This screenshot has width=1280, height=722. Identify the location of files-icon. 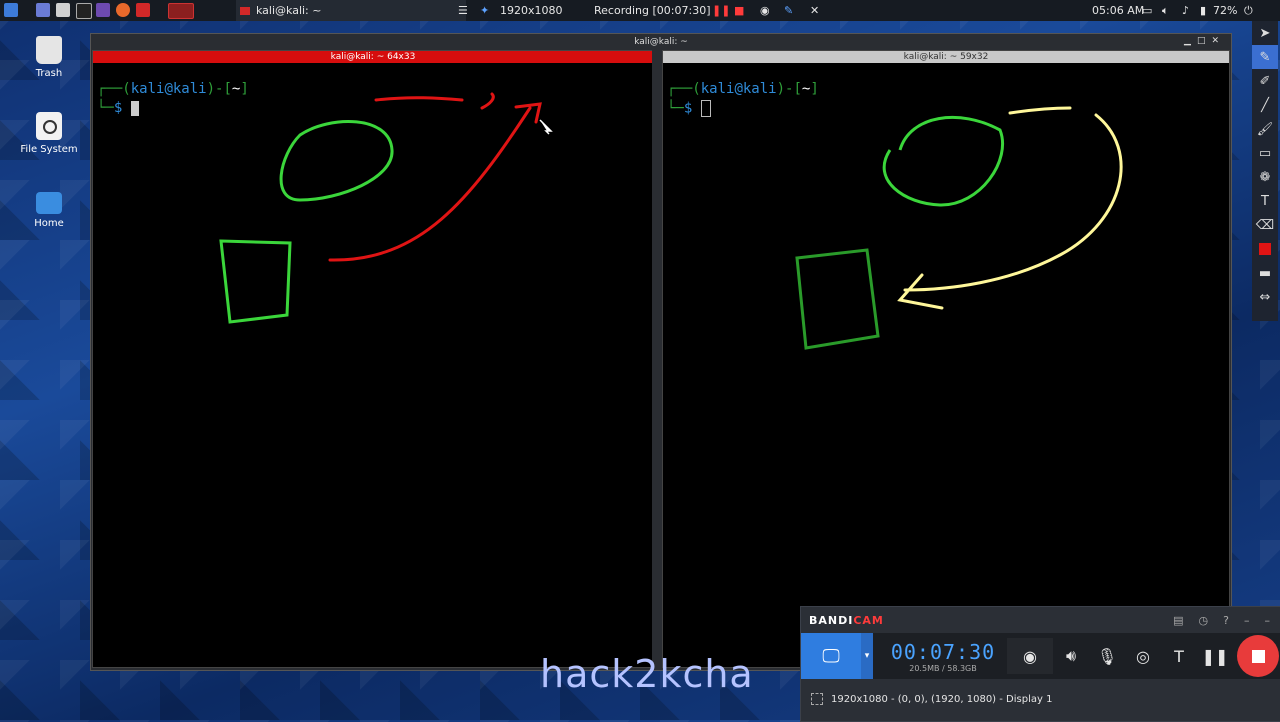
(63, 10).